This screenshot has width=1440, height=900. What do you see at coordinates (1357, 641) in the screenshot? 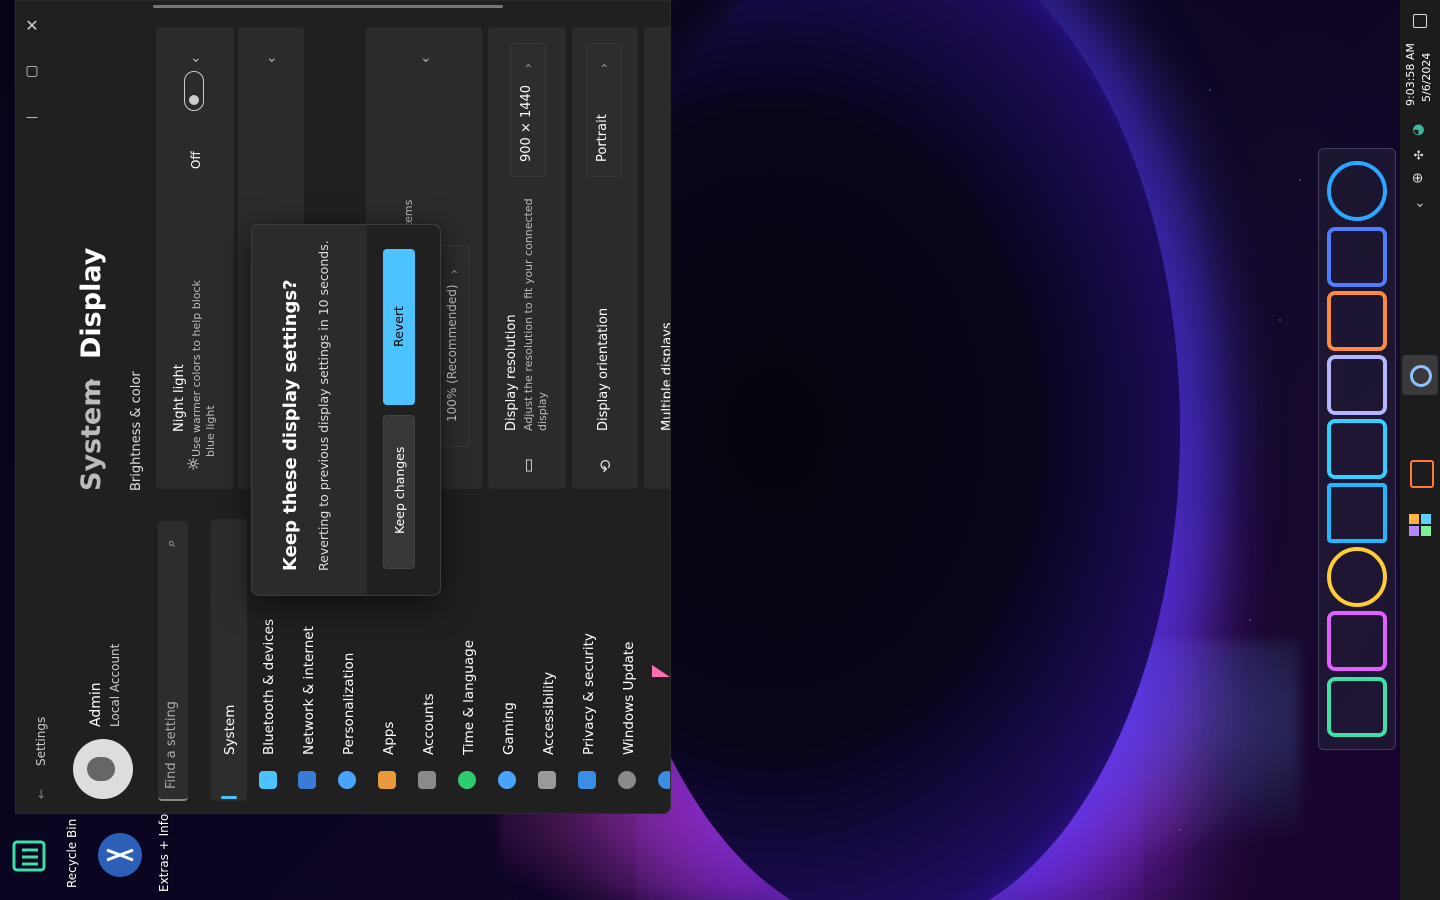
I see `dock-app-monitor` at bounding box center [1357, 641].